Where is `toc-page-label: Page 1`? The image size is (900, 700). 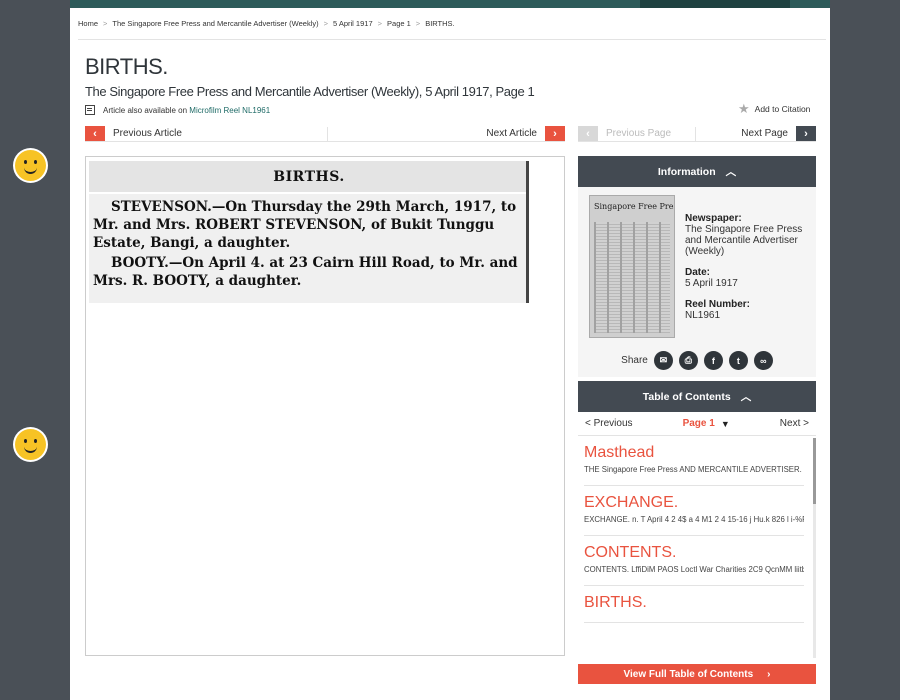
toc-page-label: Page 1 is located at coordinates (698, 423).